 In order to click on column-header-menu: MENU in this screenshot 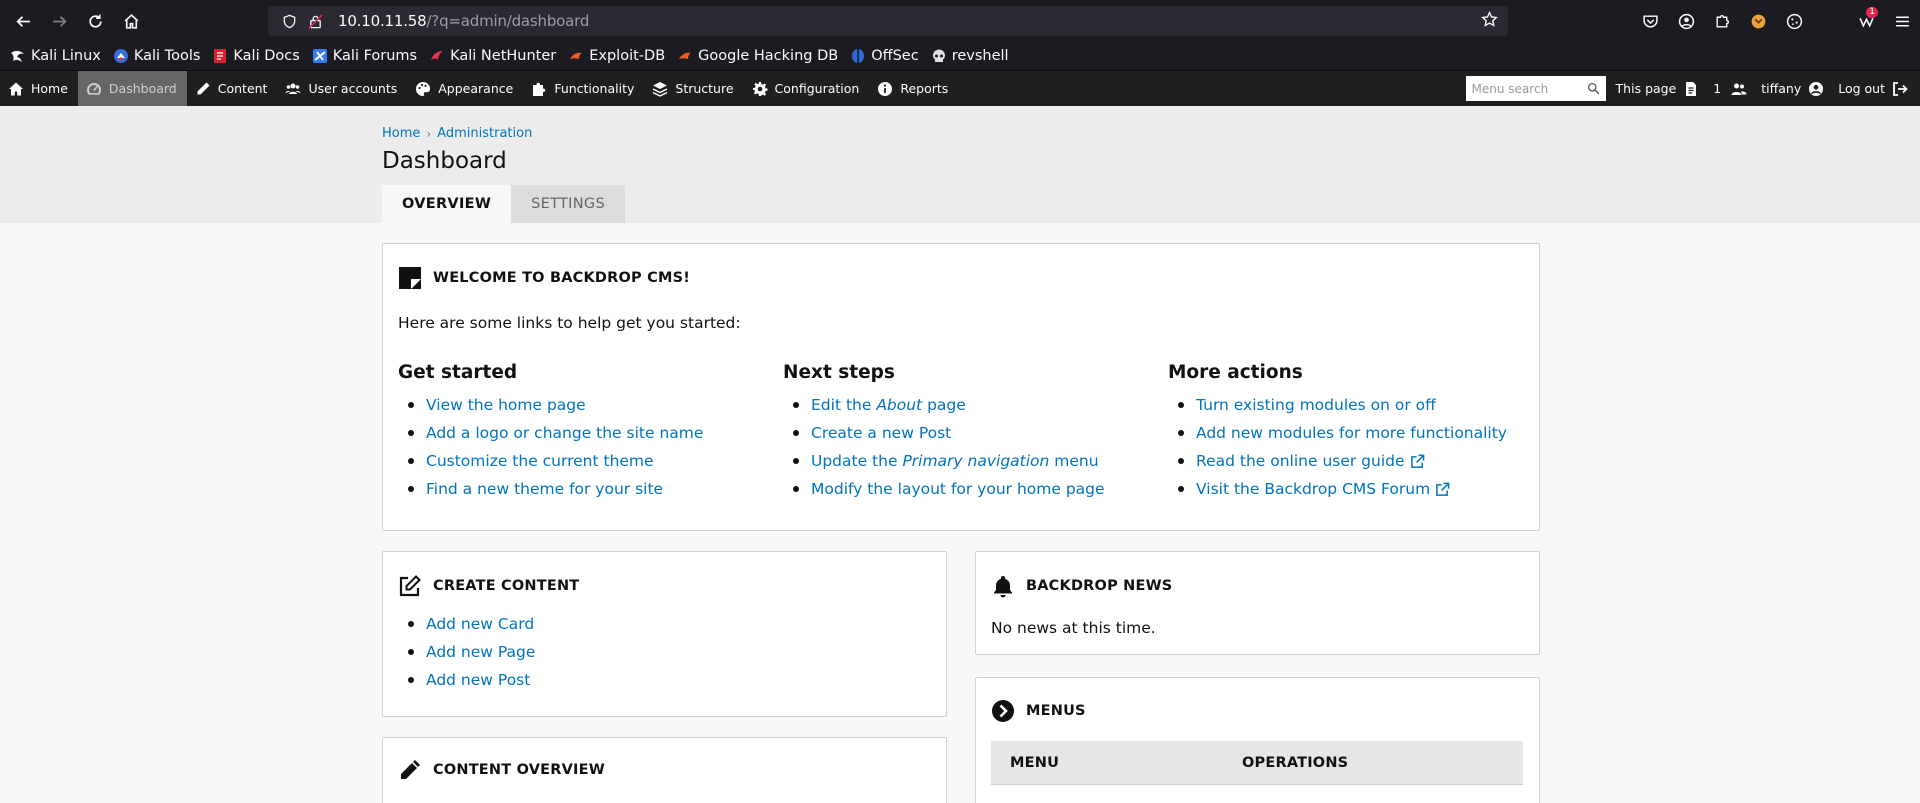, I will do `click(1035, 762)`.